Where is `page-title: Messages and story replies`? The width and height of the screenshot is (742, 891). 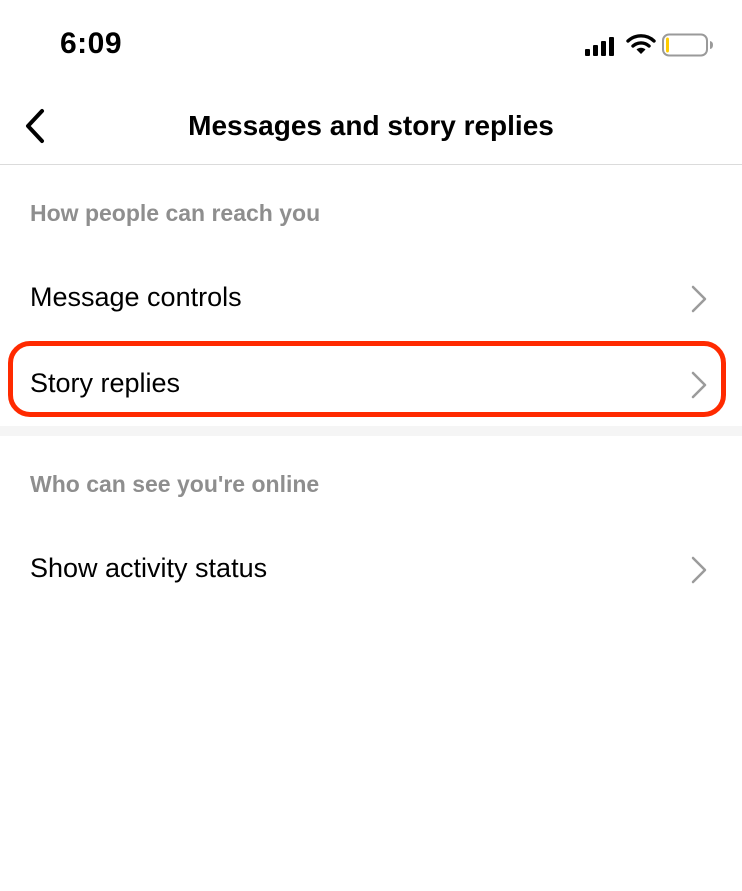
page-title: Messages and story replies is located at coordinates (371, 125).